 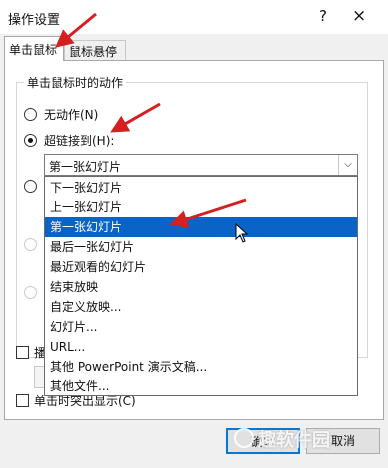 I want to click on tab-mouse-over: 鼠标悬停, so click(x=95, y=50).